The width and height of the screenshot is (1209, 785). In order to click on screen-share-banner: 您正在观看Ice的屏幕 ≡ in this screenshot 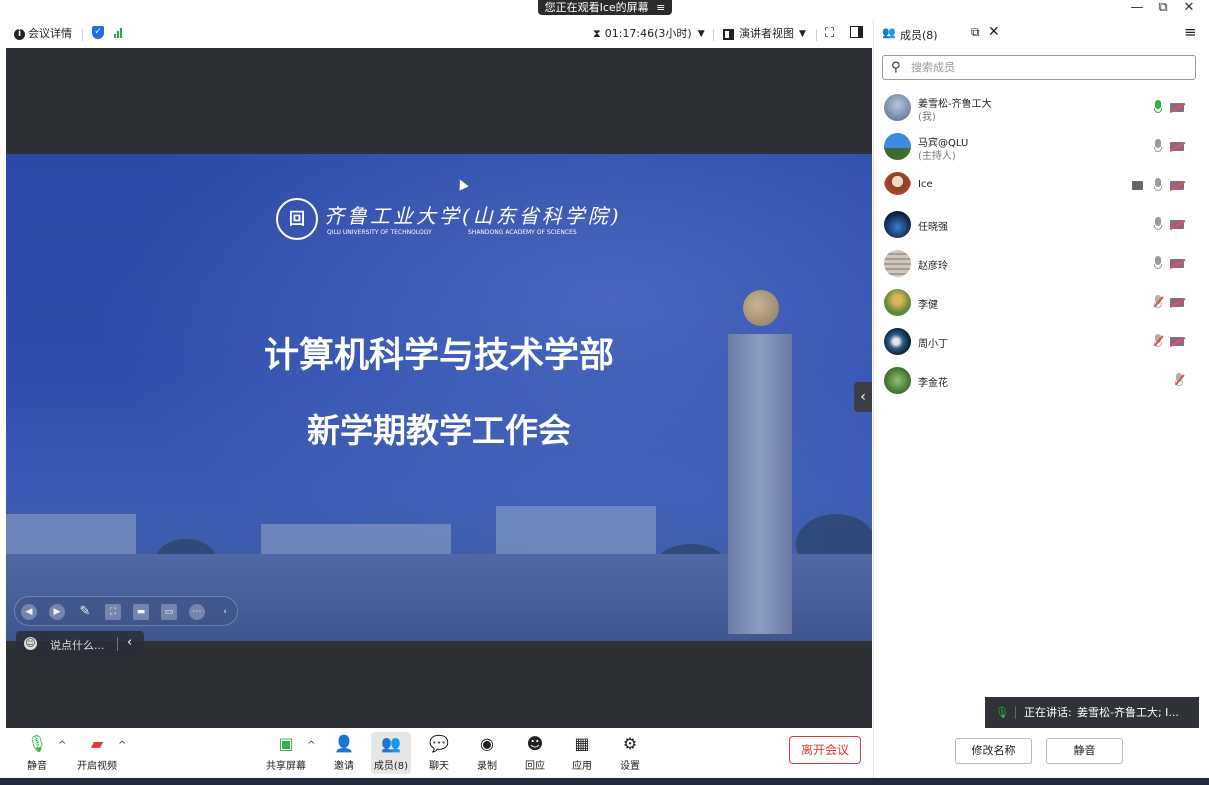, I will do `click(605, 7)`.